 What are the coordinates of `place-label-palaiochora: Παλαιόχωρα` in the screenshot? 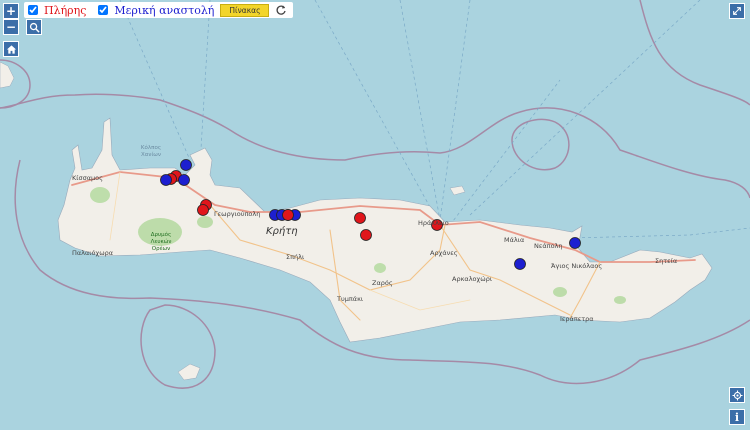 It's located at (93, 253).